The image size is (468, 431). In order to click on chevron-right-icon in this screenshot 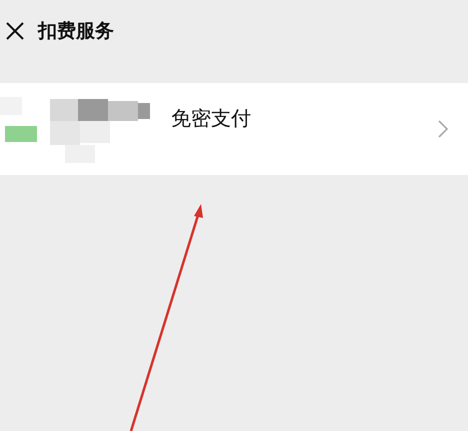, I will do `click(443, 129)`.